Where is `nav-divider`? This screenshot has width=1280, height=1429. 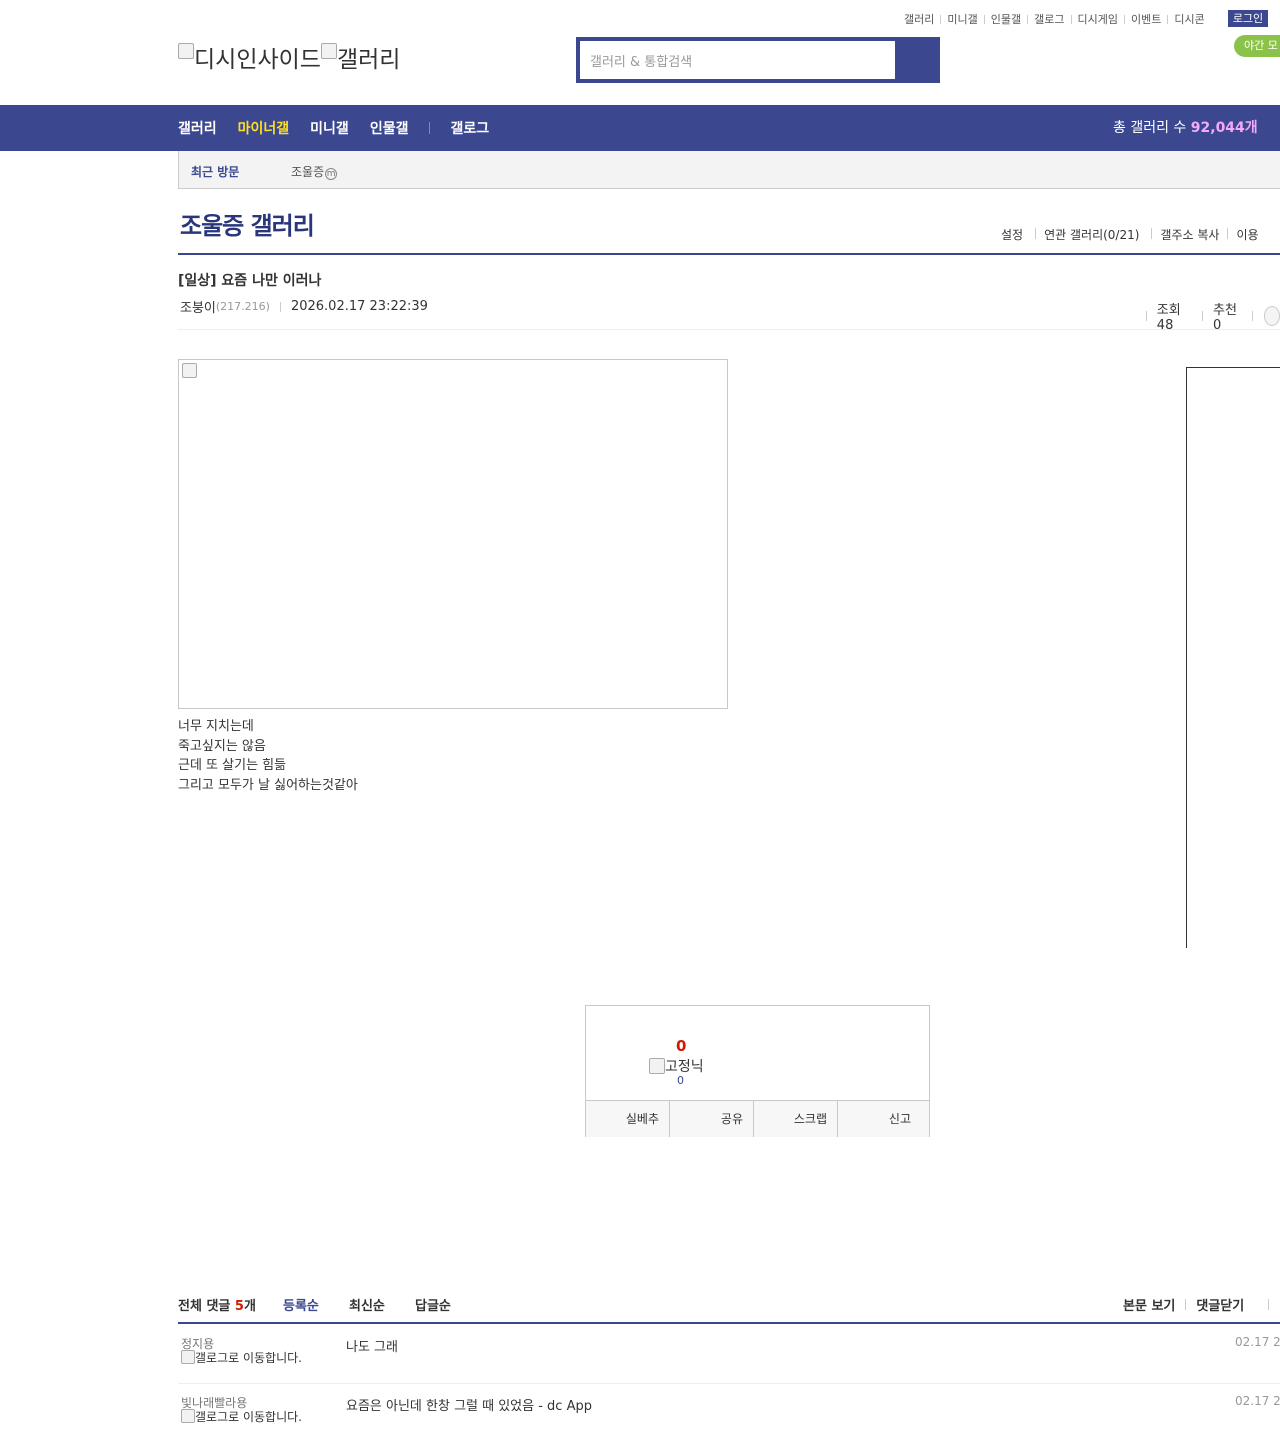 nav-divider is located at coordinates (430, 128).